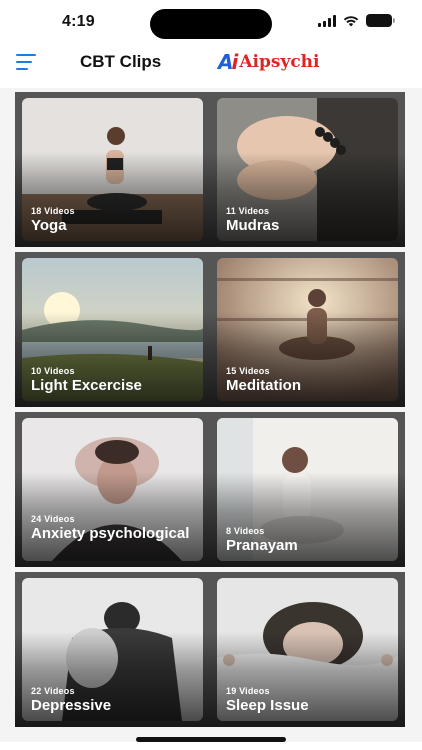  I want to click on category-card-meditation: 15 Videos Meditation, so click(307, 329).